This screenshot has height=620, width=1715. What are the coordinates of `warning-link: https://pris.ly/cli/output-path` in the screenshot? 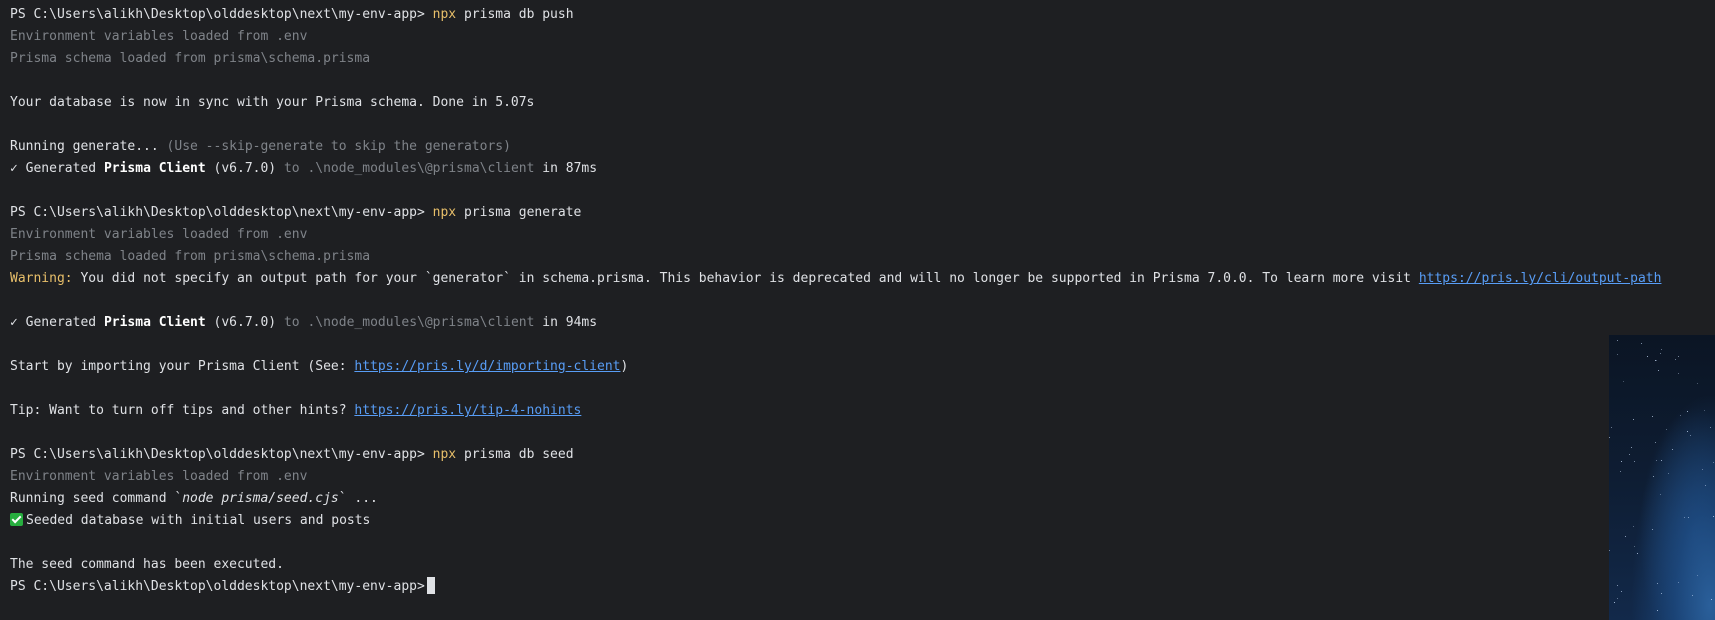 It's located at (1540, 278).